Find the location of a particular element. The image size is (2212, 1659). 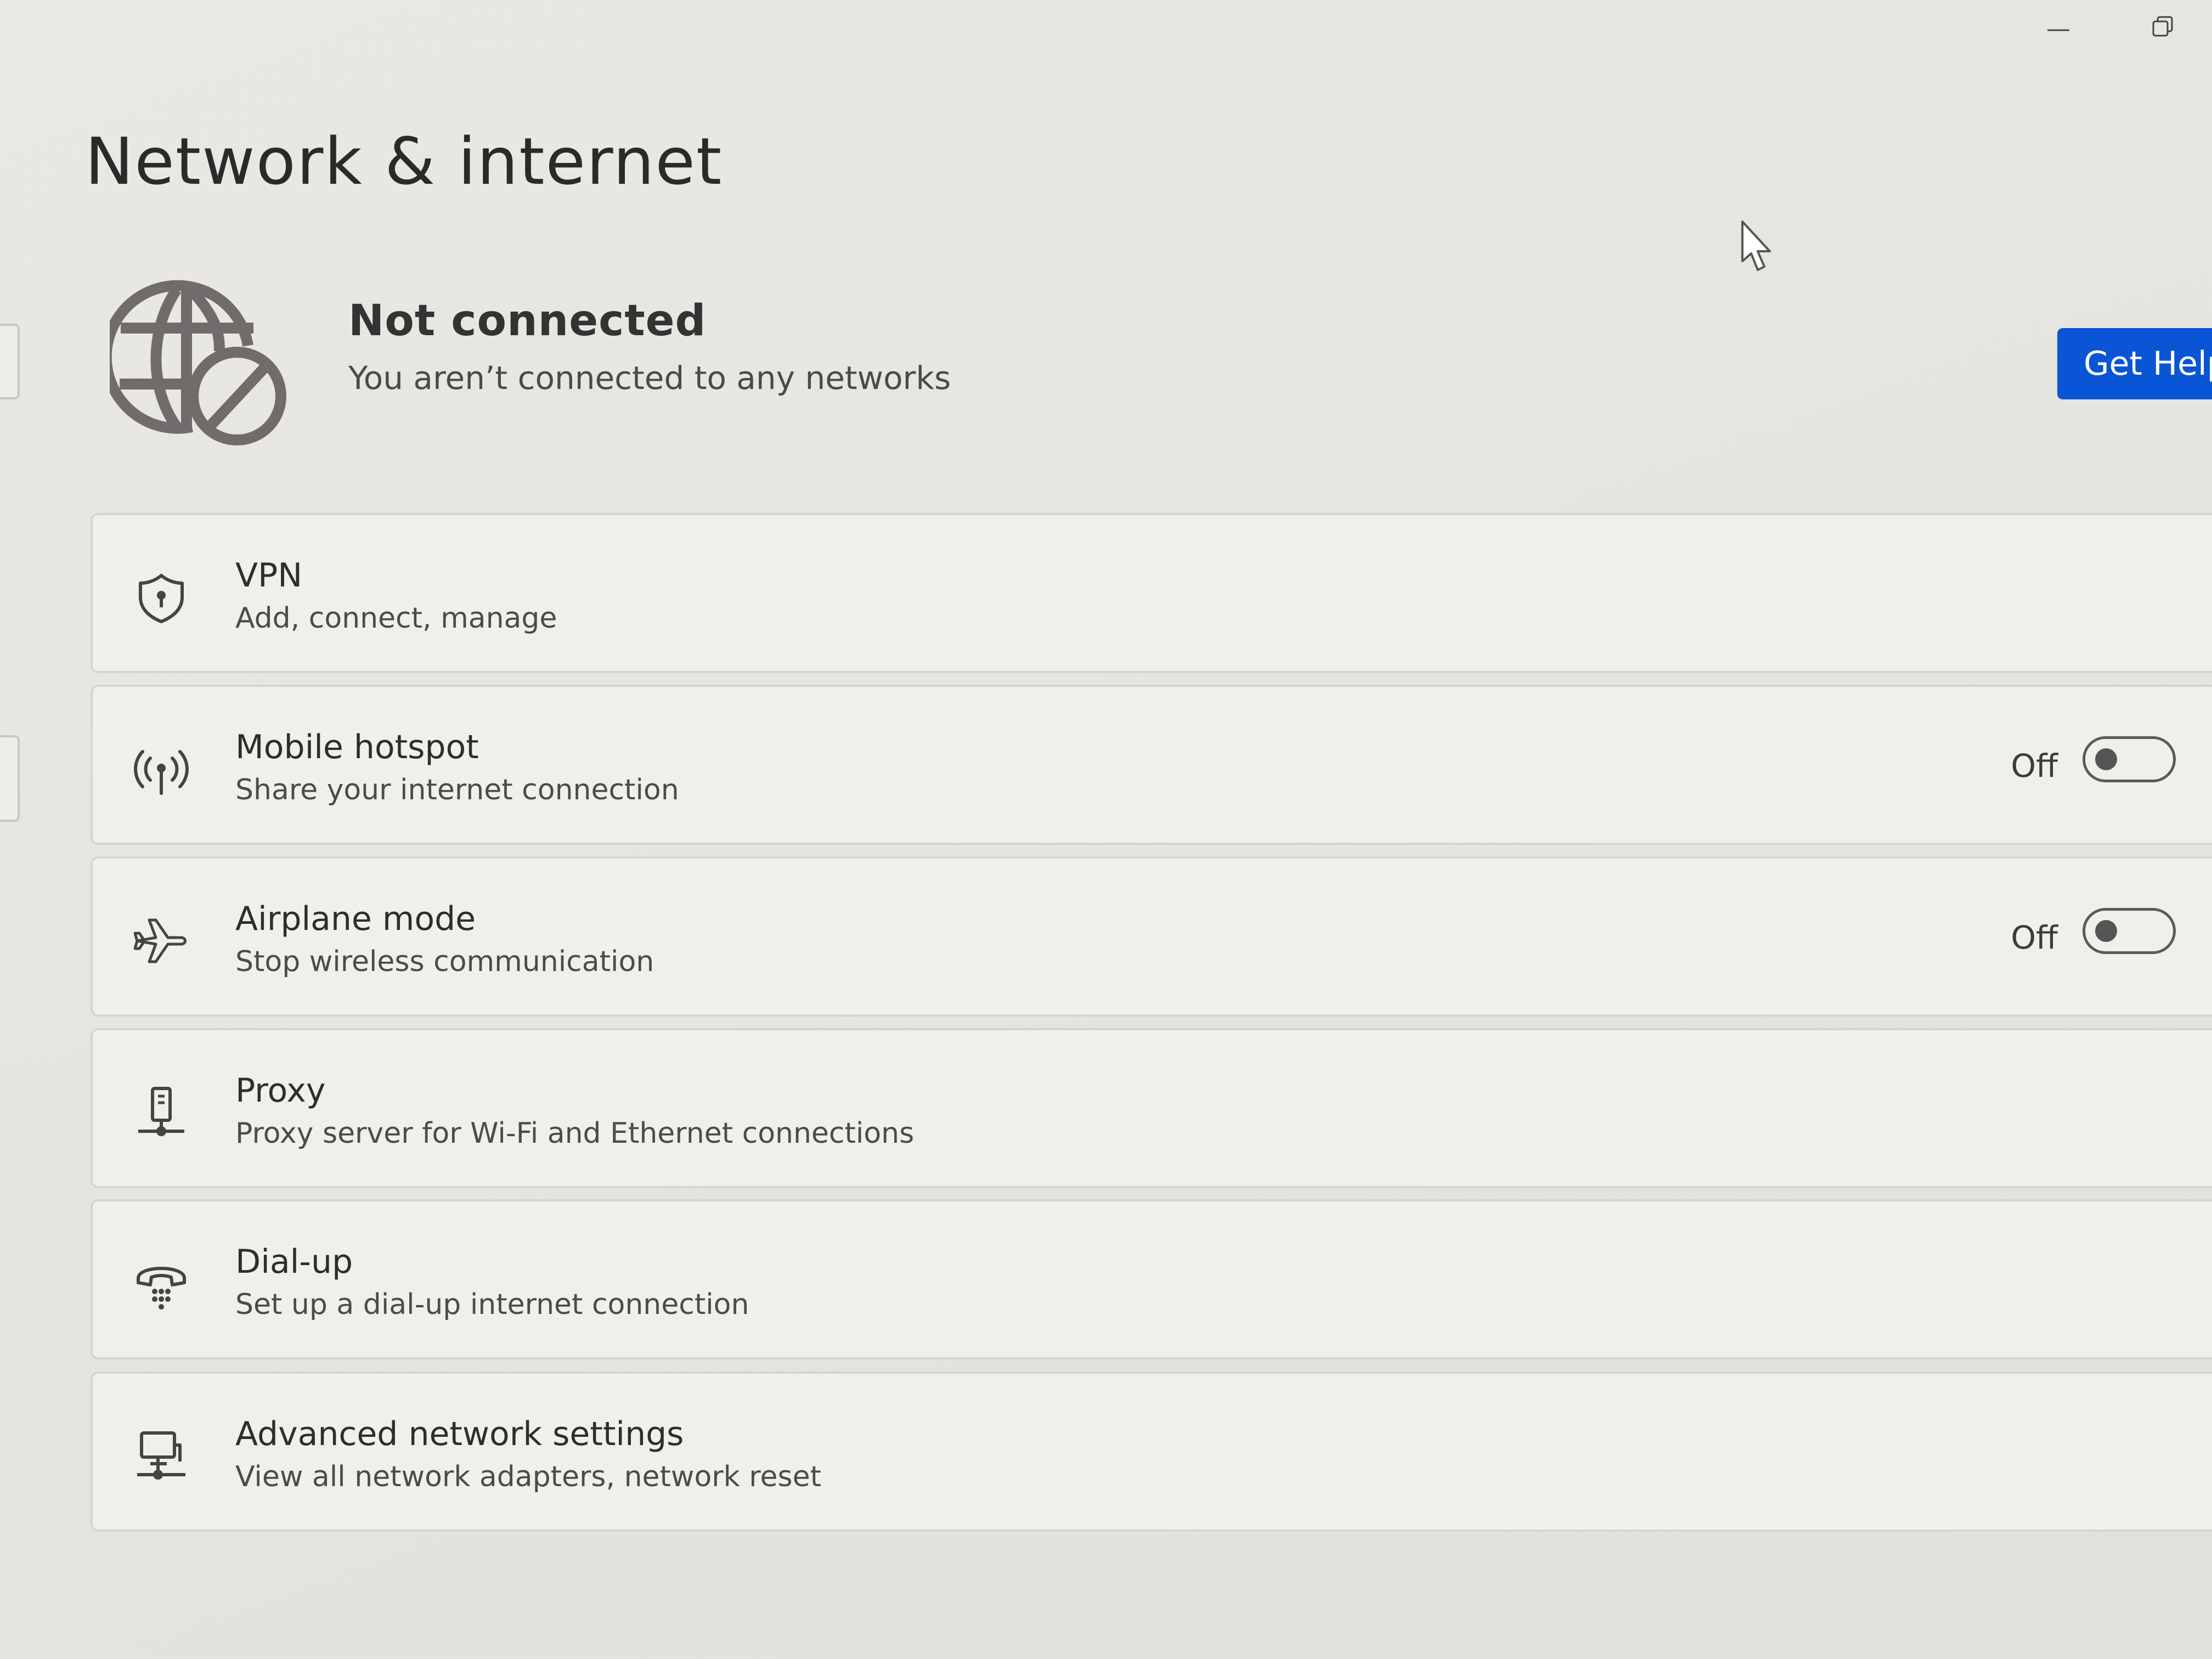

dial-up-phone-icon is located at coordinates (161, 1288).